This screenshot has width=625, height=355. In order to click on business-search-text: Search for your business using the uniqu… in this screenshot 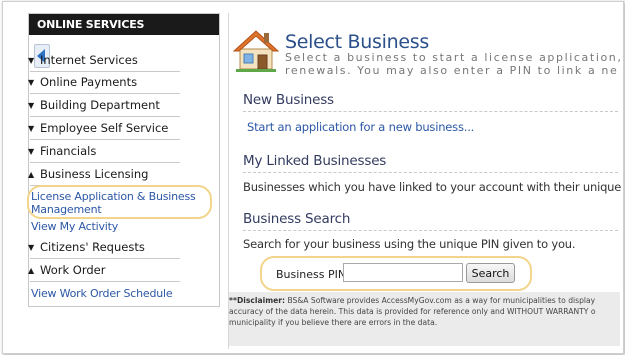, I will do `click(409, 244)`.